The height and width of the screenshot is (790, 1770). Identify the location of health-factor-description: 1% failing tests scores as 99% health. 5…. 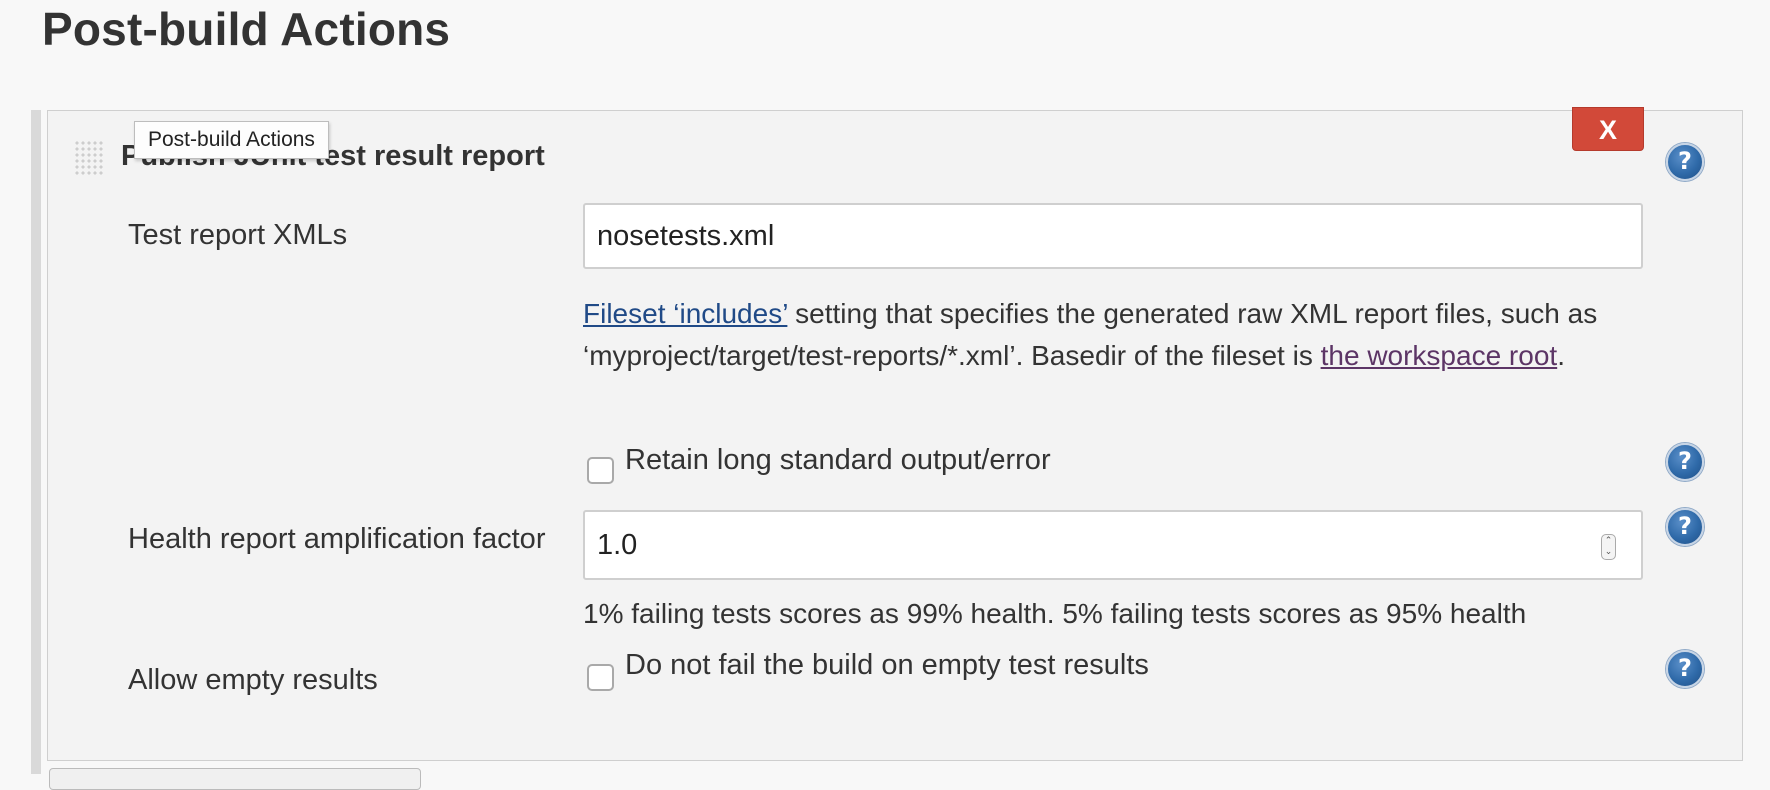
(1055, 613).